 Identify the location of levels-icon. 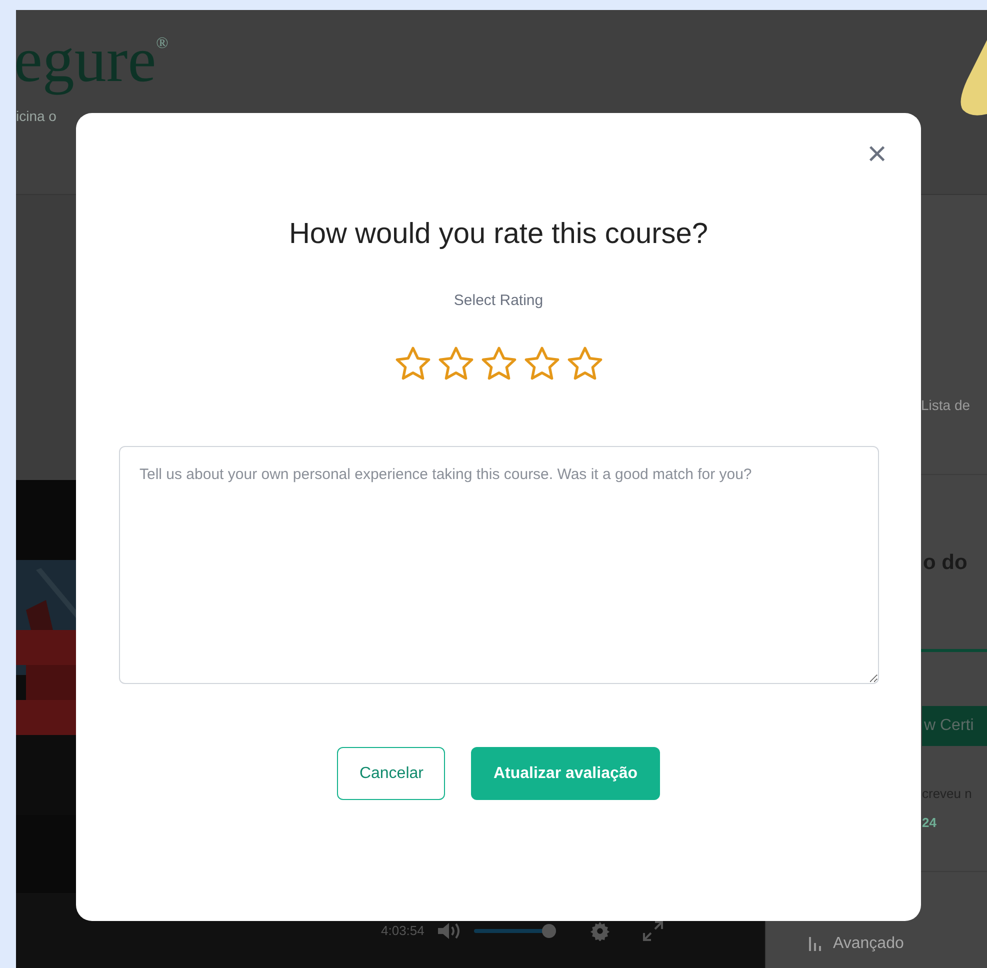
(815, 944).